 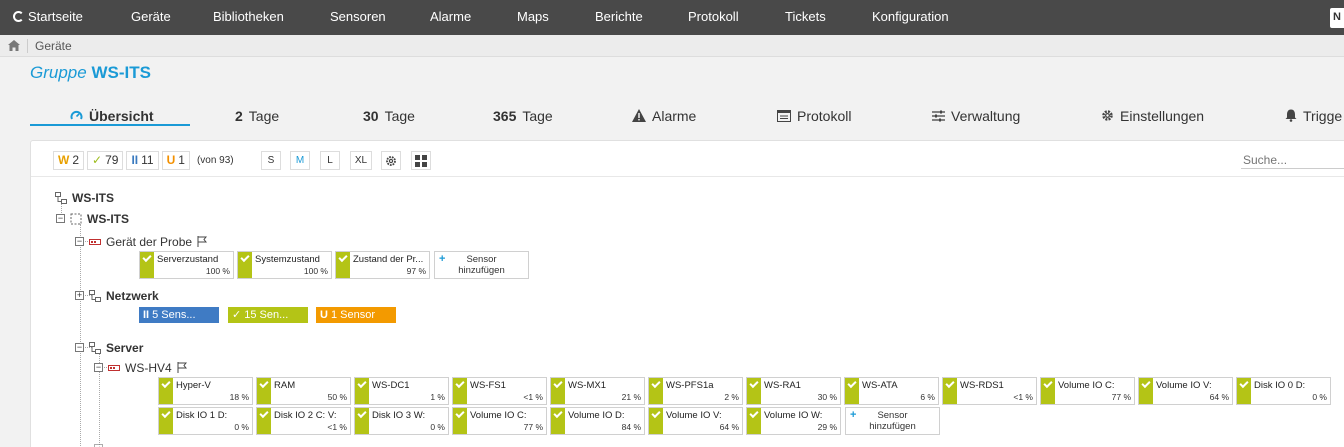 I want to click on sensor-tile: Disk IO 3 W: 0 %, so click(x=401, y=421).